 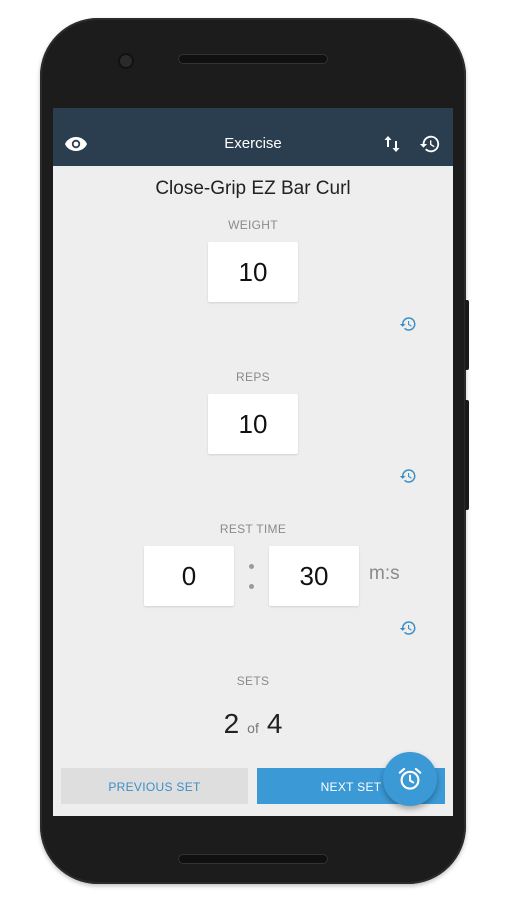 What do you see at coordinates (392, 144) in the screenshot?
I see `swap-vertical-icon` at bounding box center [392, 144].